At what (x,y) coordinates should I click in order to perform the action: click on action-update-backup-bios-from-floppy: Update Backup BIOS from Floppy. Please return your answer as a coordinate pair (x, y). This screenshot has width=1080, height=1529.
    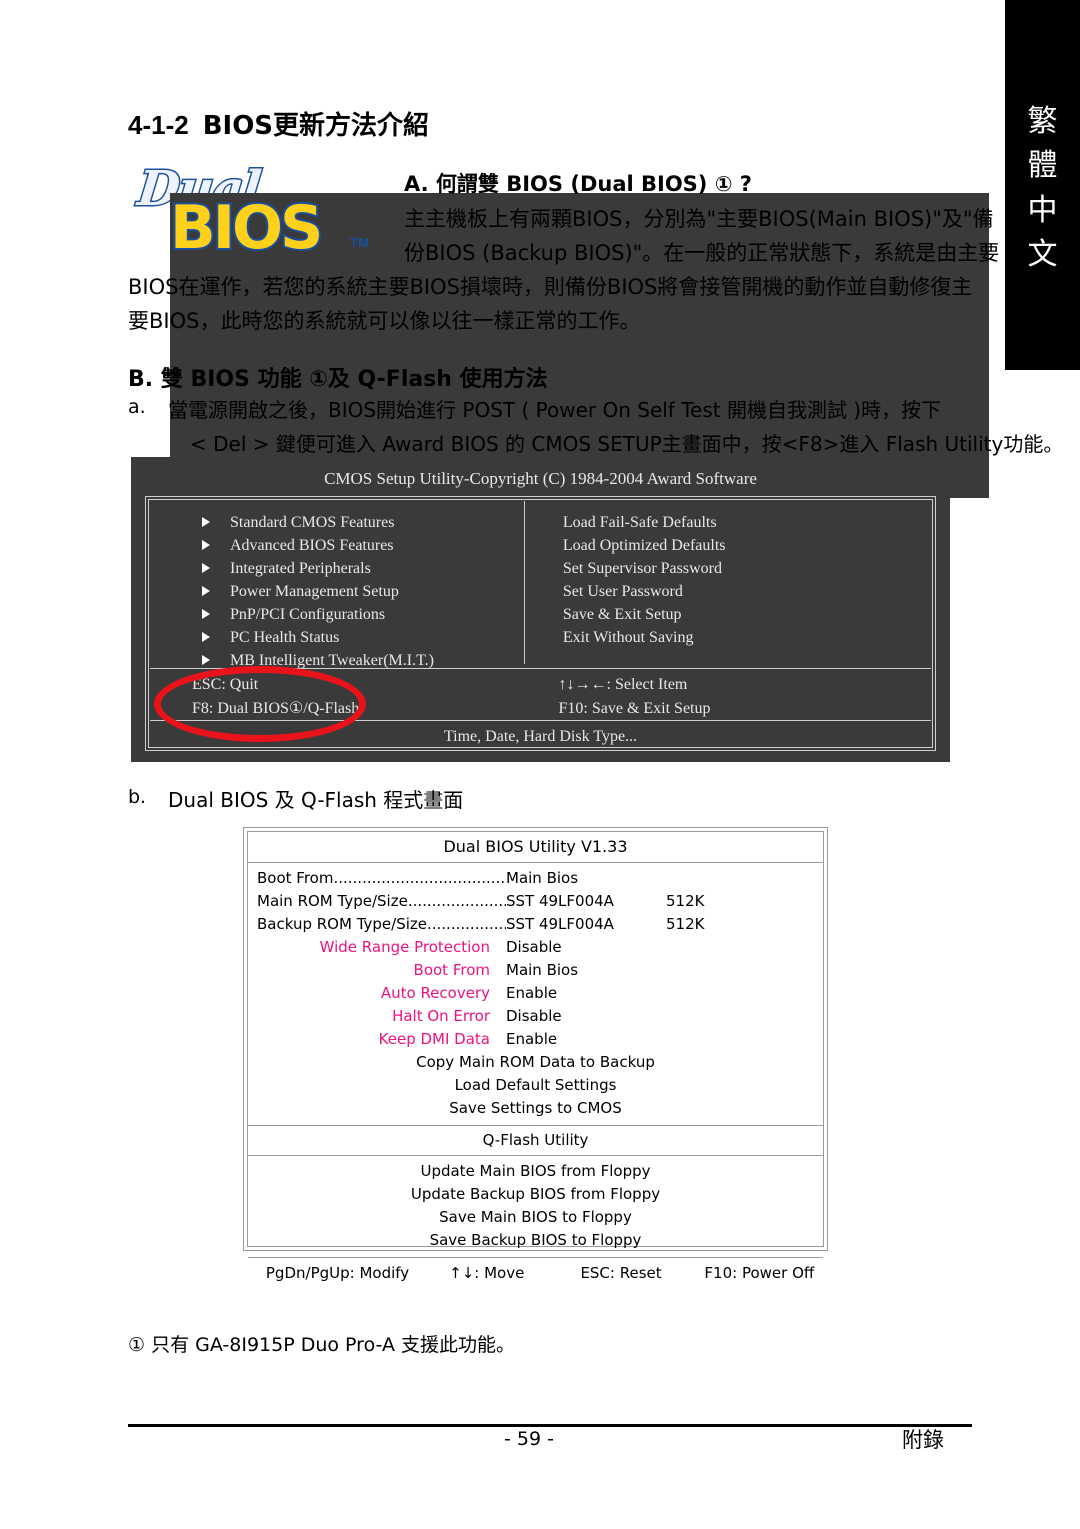
    Looking at the image, I should click on (535, 1194).